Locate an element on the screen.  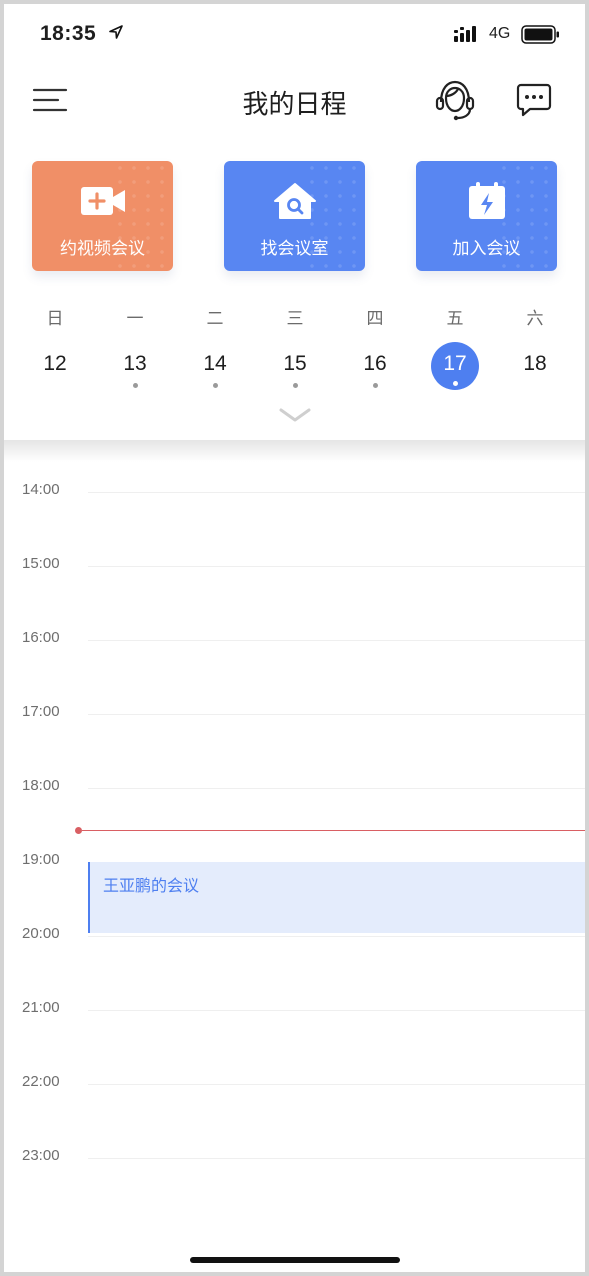
weekday-label: 二 is located at coordinates (215, 318).